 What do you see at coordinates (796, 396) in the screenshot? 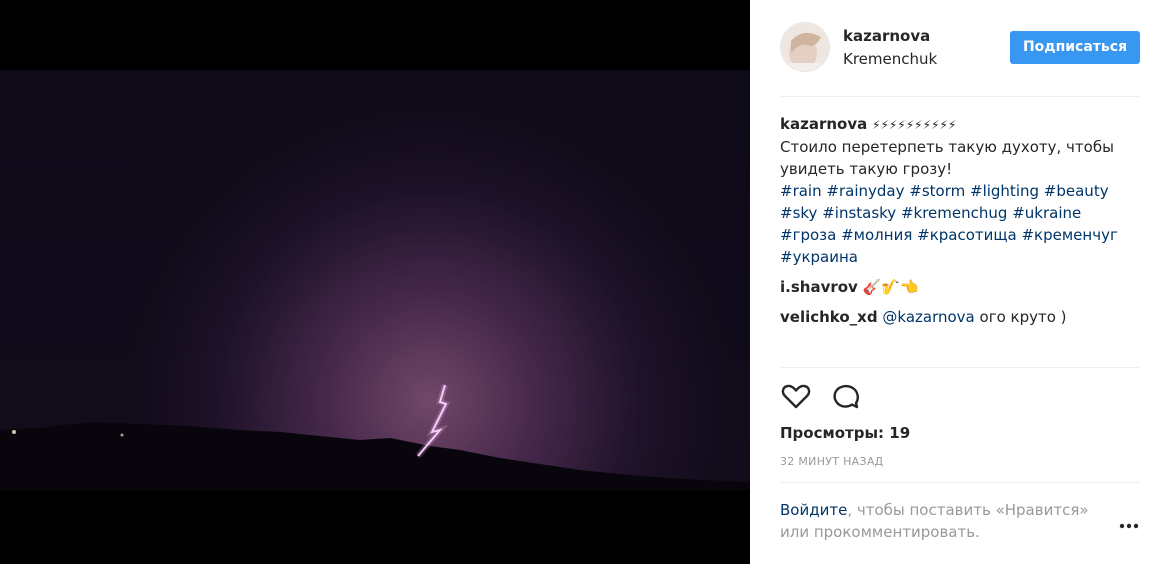
I see `heart-icon` at bounding box center [796, 396].